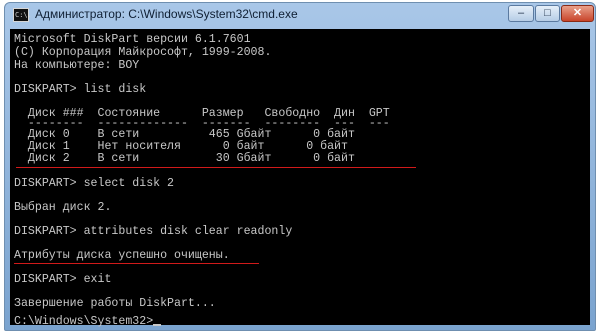 Image resolution: width=600 pixels, height=335 pixels. I want to click on console-command-line: DISKPART> list disk, so click(80, 89).